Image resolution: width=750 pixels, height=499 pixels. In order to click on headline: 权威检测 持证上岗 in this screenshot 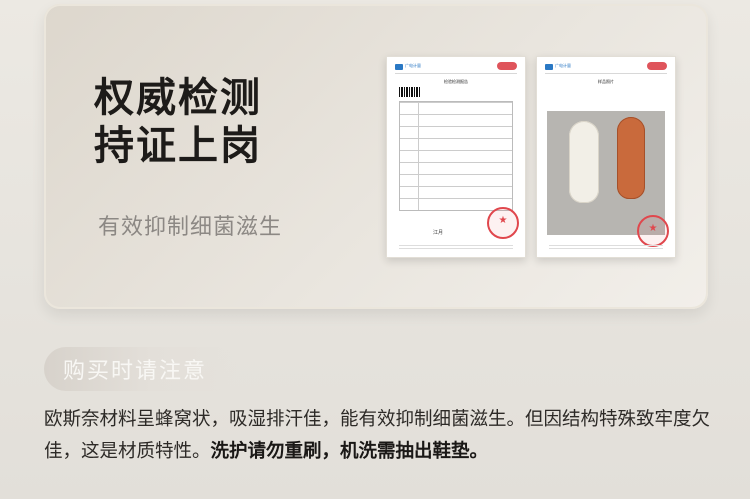, I will do `click(178, 122)`.